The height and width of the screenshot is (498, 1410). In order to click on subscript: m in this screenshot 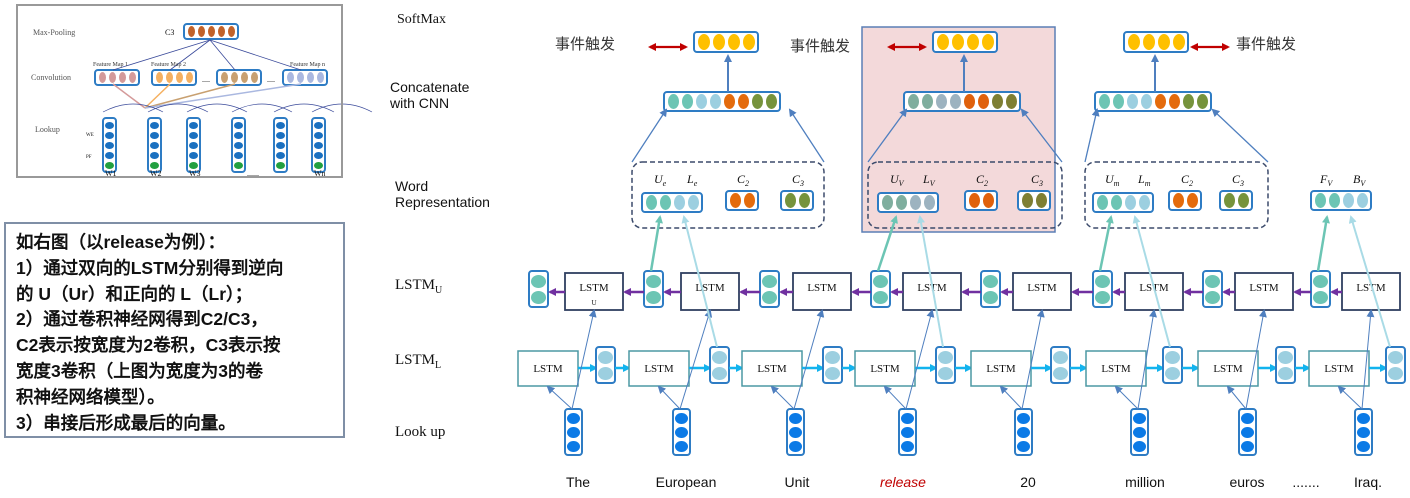, I will do `click(1117, 183)`.